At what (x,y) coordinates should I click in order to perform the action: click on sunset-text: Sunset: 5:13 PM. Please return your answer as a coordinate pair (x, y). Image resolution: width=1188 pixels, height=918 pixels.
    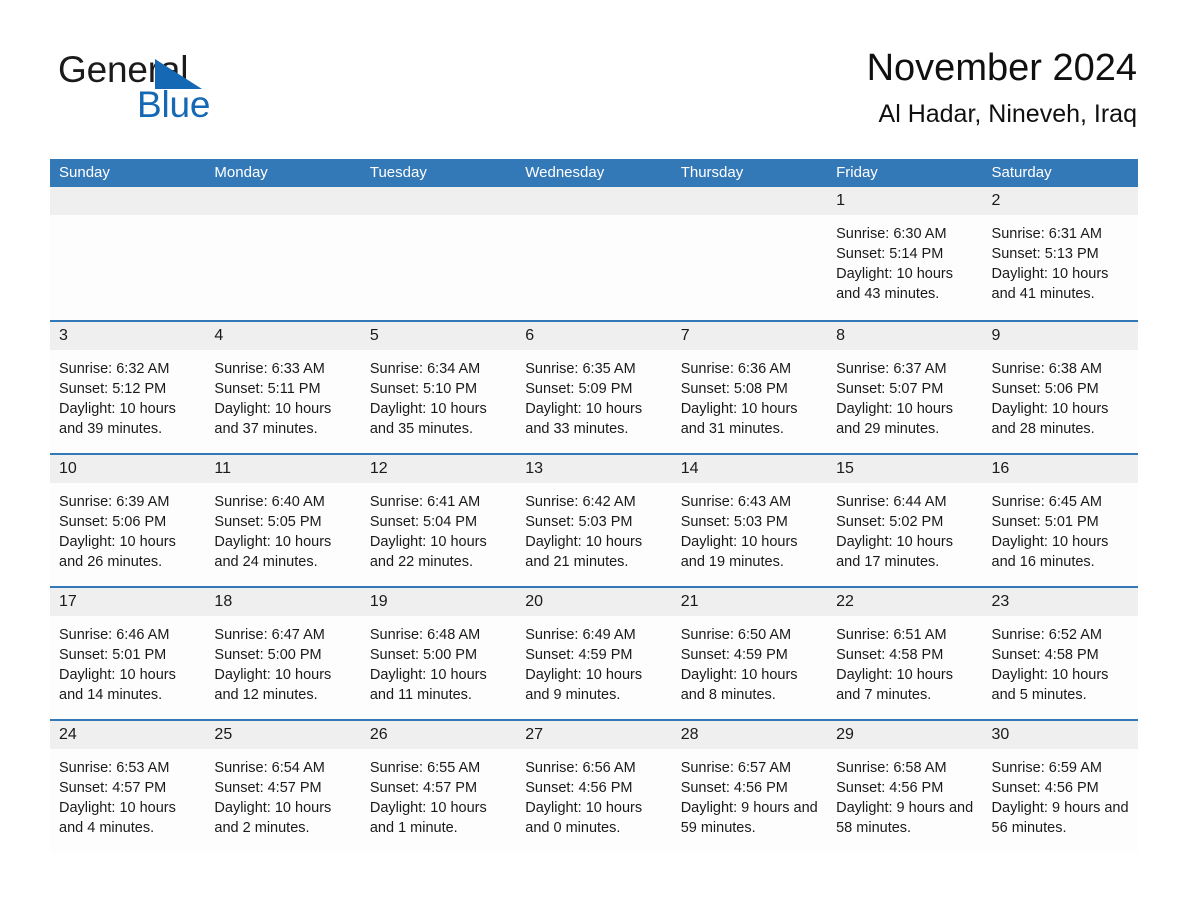
    Looking at the image, I should click on (1045, 254).